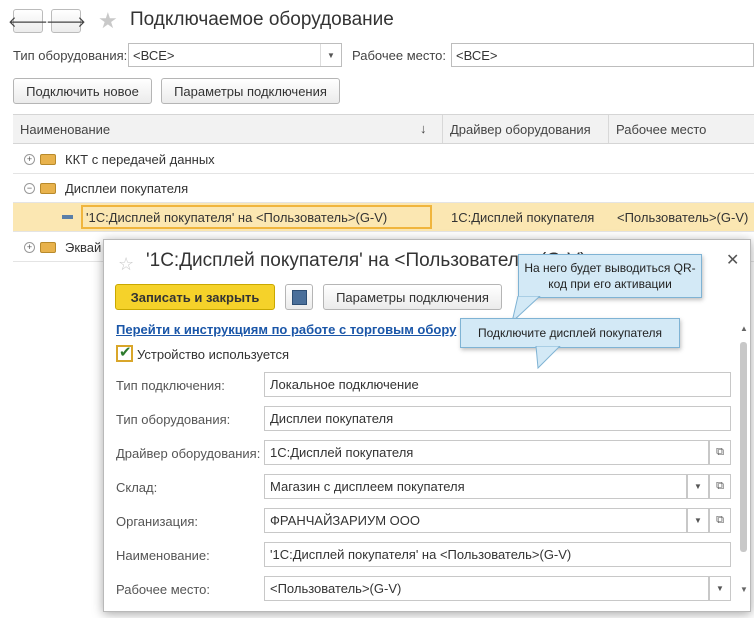  I want to click on arrow-left-icon: 🡐, so click(28, 22).